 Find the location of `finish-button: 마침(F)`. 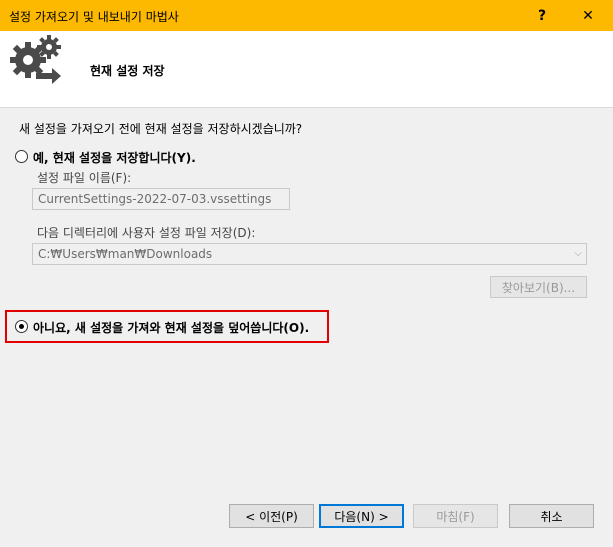

finish-button: 마침(F) is located at coordinates (455, 516).